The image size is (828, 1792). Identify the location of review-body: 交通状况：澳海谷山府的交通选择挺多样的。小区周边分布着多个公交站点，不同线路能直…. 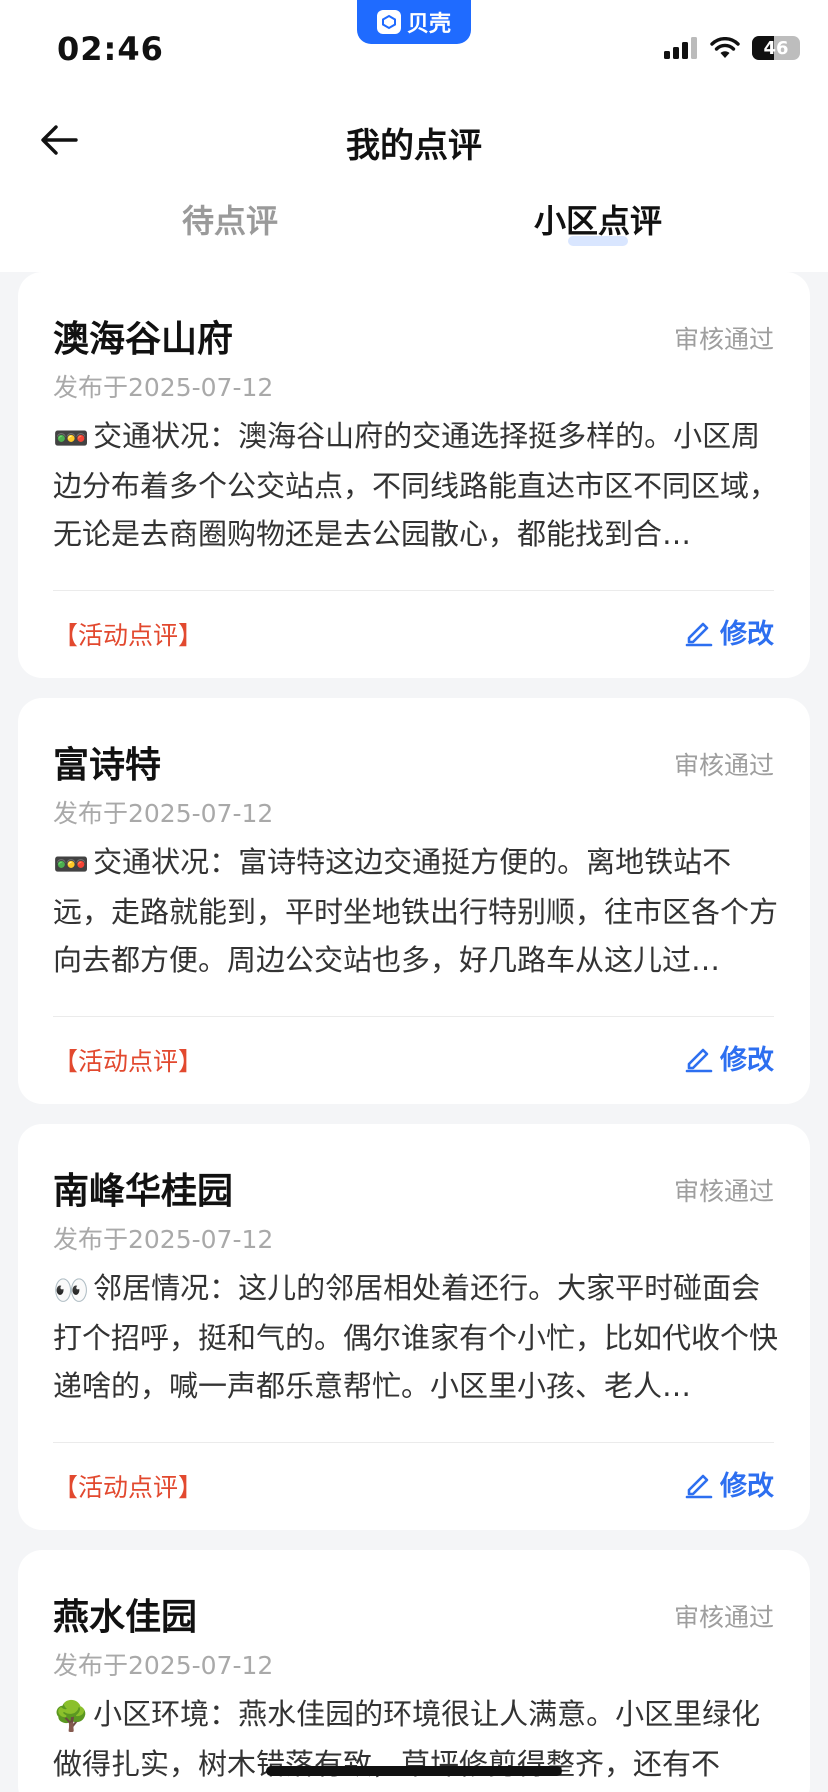
(415, 485).